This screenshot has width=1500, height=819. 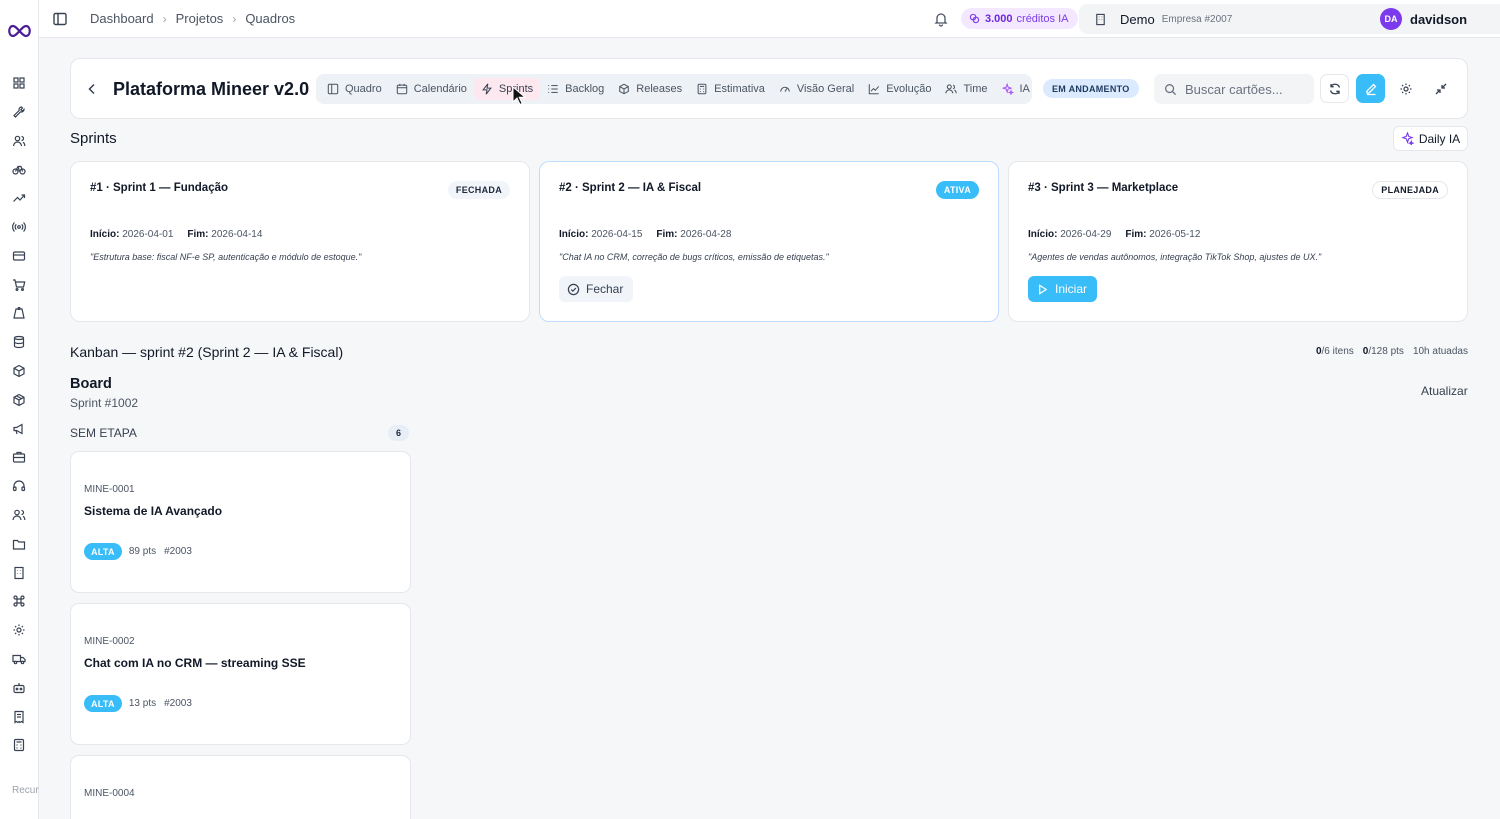 What do you see at coordinates (19, 745) in the screenshot?
I see `sidebar-calculator-icon` at bounding box center [19, 745].